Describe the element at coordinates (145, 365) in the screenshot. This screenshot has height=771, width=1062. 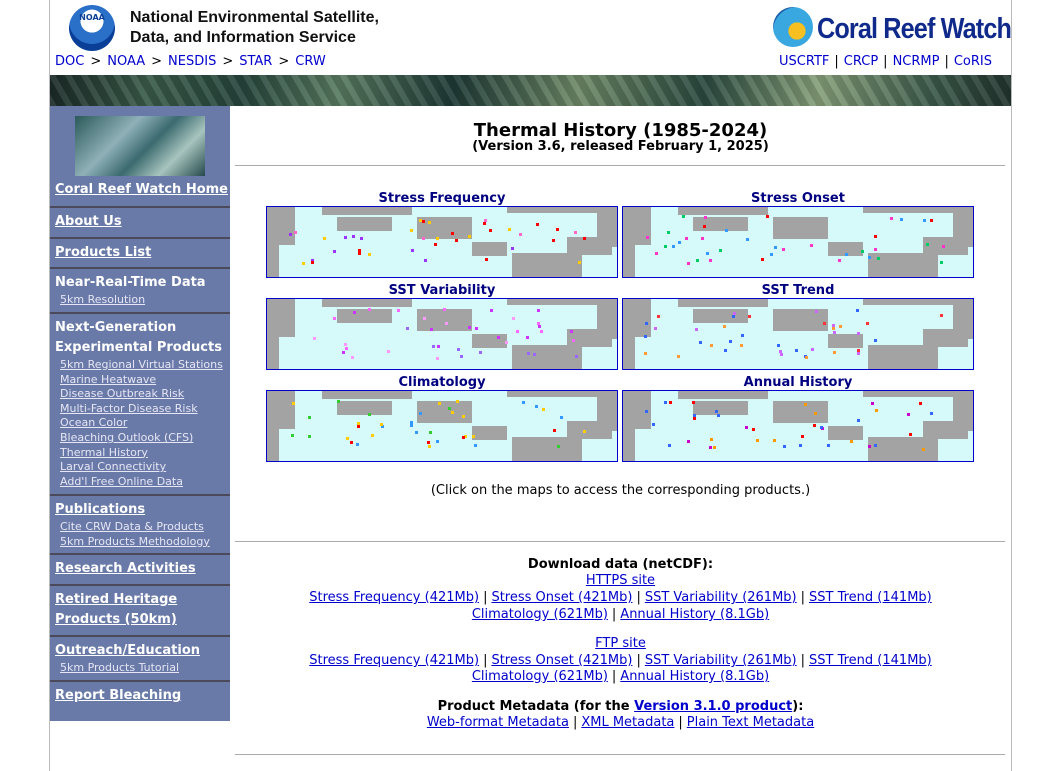
I see `sidebar-link-nextgen: 5km Regional Virtual Stations` at that location.